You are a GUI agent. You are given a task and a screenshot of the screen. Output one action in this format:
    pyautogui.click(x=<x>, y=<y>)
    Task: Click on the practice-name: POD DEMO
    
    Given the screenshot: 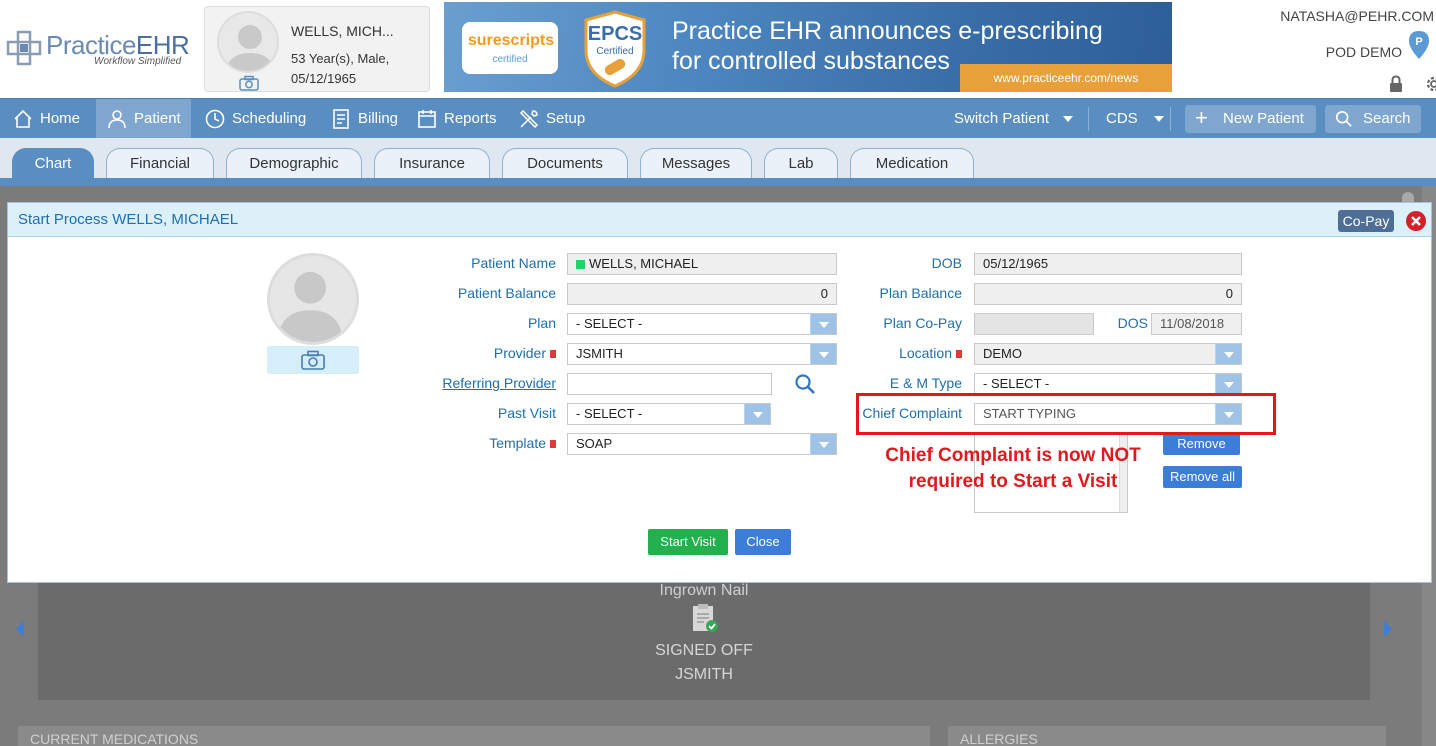 What is the action you would take?
    pyautogui.click(x=1363, y=52)
    